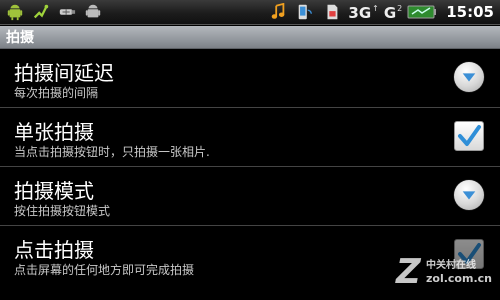 The width and height of the screenshot is (500, 300). What do you see at coordinates (56, 93) in the screenshot?
I see `setting-summary: 每次拍摄的间隔` at bounding box center [56, 93].